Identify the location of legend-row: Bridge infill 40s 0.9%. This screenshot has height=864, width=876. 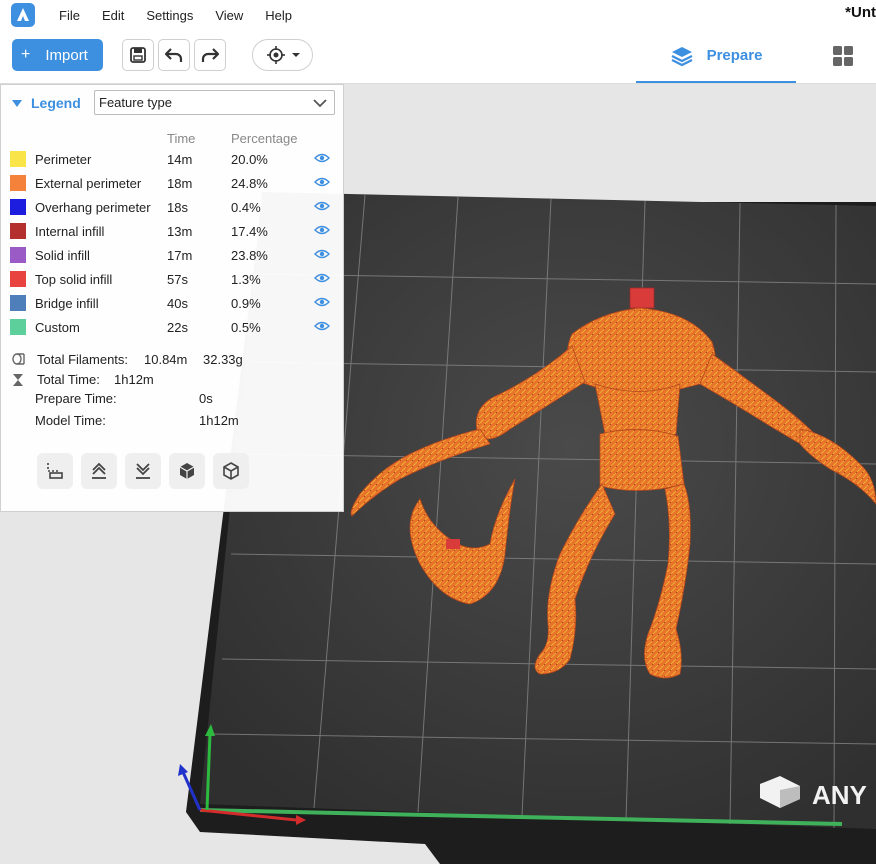
(173, 305).